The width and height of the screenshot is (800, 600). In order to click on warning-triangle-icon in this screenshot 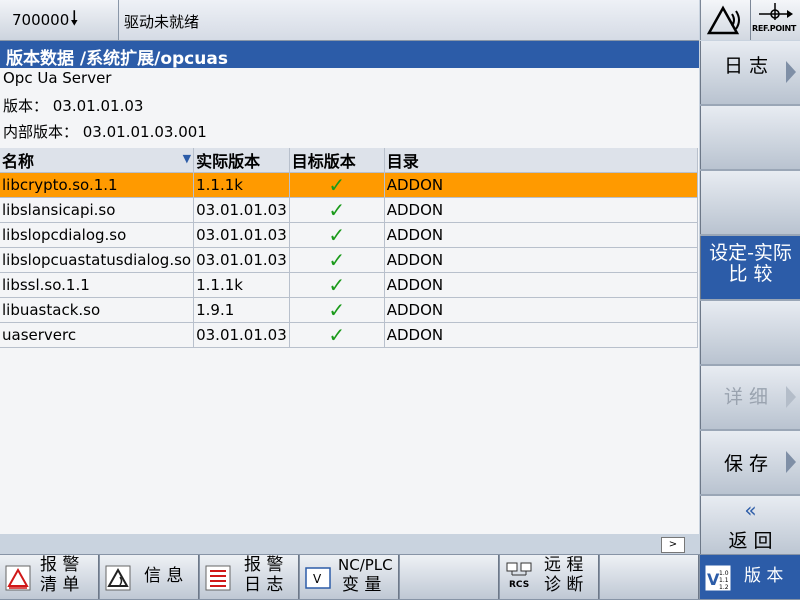, I will do `click(725, 20)`.